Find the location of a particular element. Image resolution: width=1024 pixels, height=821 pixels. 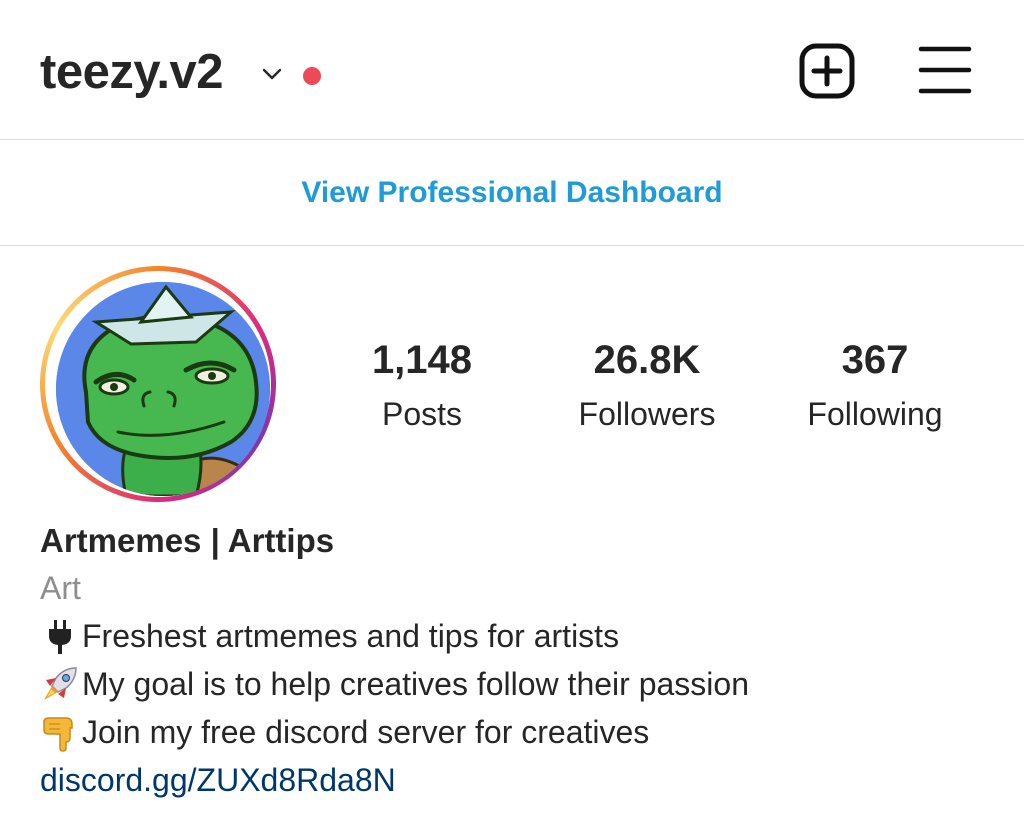

following-count: 367 is located at coordinates (875, 360).